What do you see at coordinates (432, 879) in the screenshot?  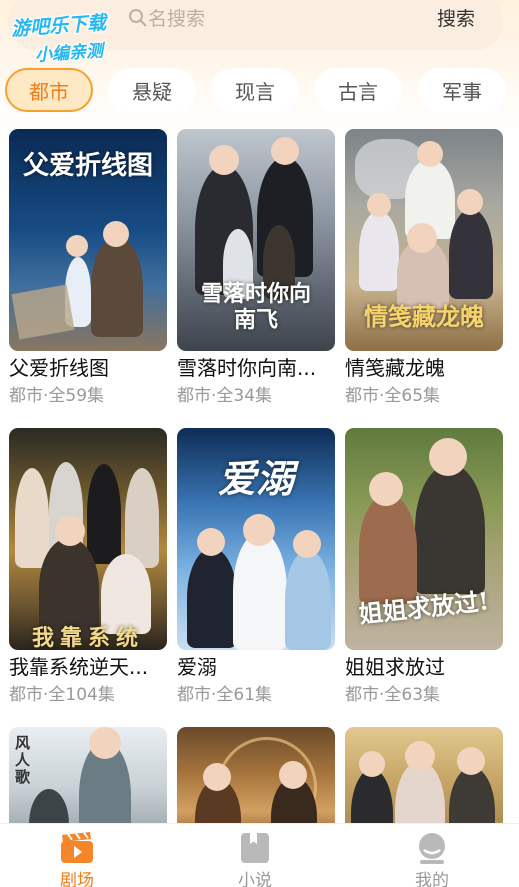 I see `nav-label: 我的` at bounding box center [432, 879].